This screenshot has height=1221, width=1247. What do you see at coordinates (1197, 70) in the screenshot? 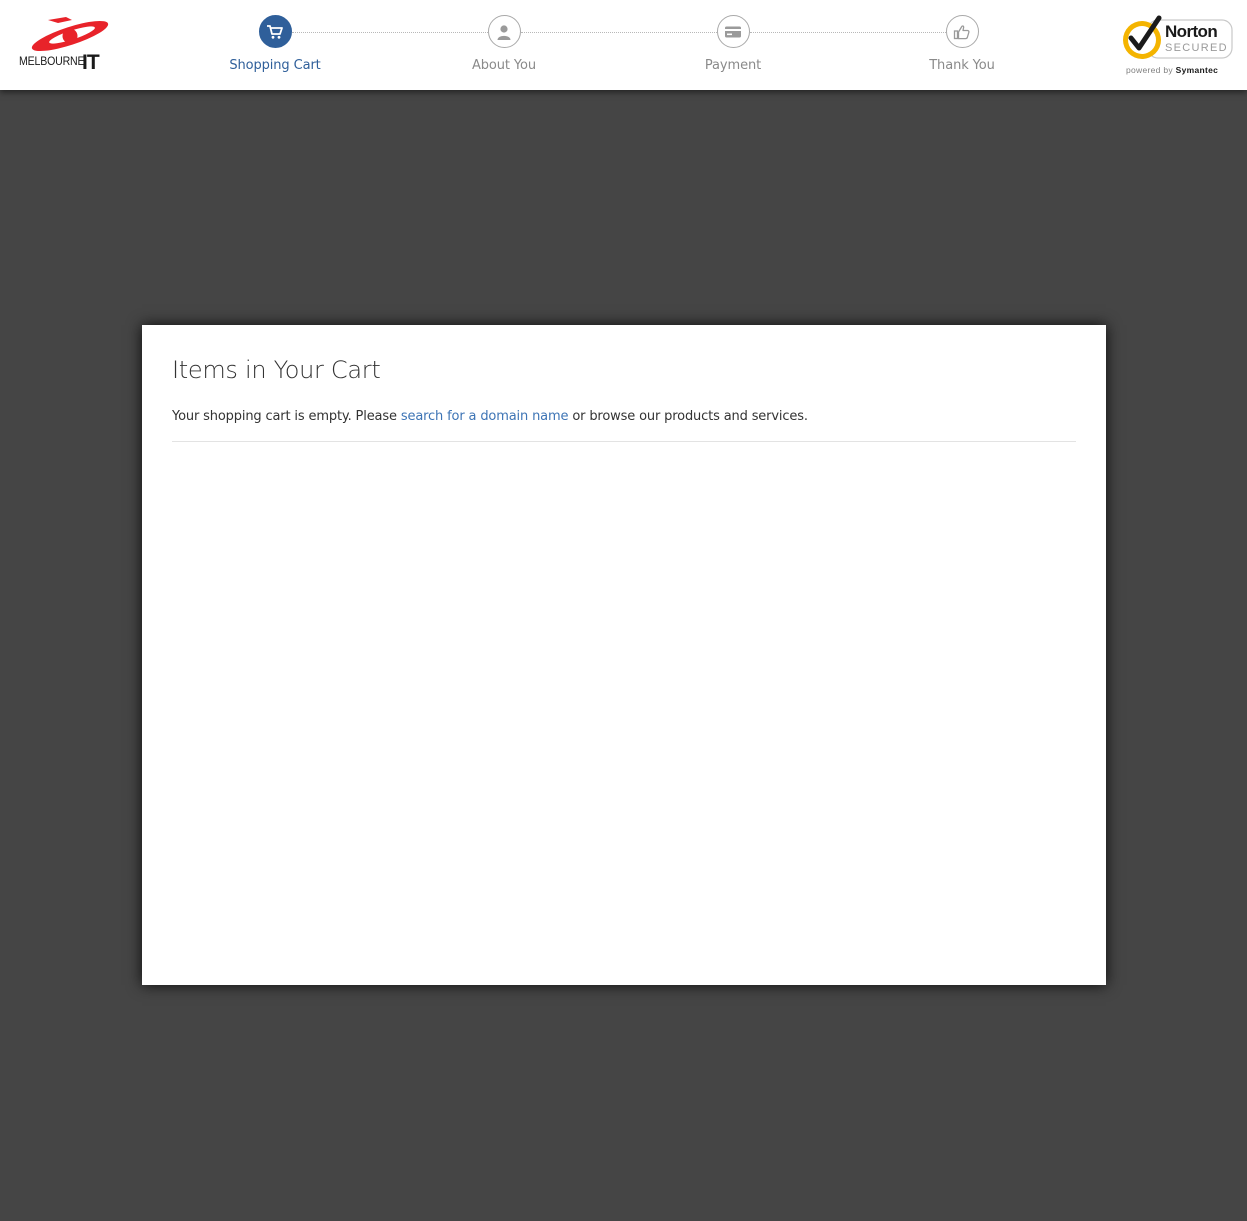
I see `symantec-text: Symantec` at bounding box center [1197, 70].